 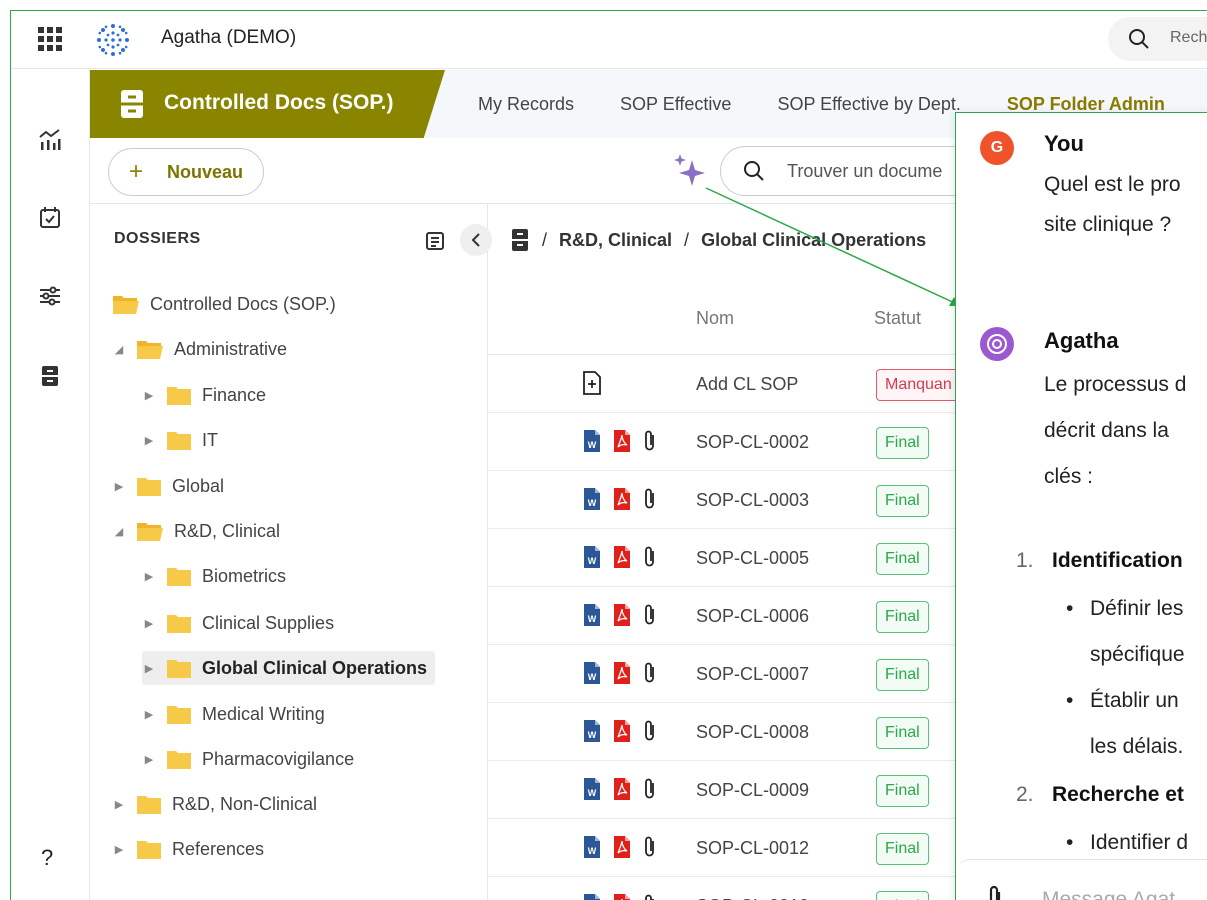 I want to click on document-name: SOP-CL-0012, so click(x=752, y=848).